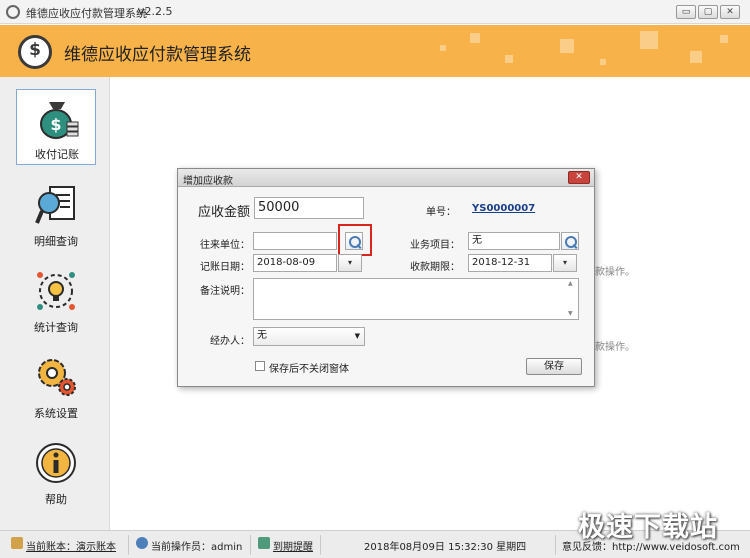 Image resolution: width=750 pixels, height=558 pixels. What do you see at coordinates (35, 52) in the screenshot?
I see `app-logo-icon` at bounding box center [35, 52].